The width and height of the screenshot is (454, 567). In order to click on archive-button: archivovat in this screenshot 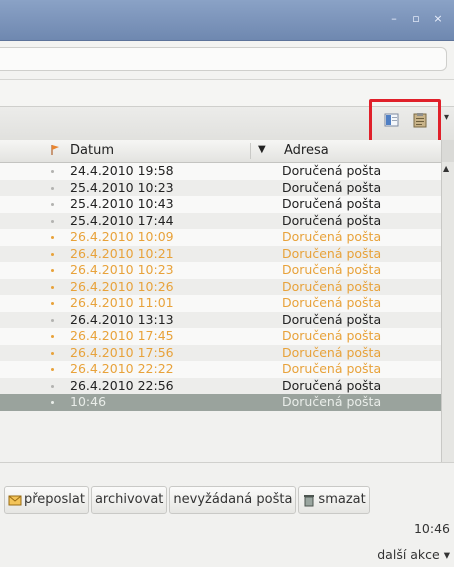, I will do `click(129, 500)`.